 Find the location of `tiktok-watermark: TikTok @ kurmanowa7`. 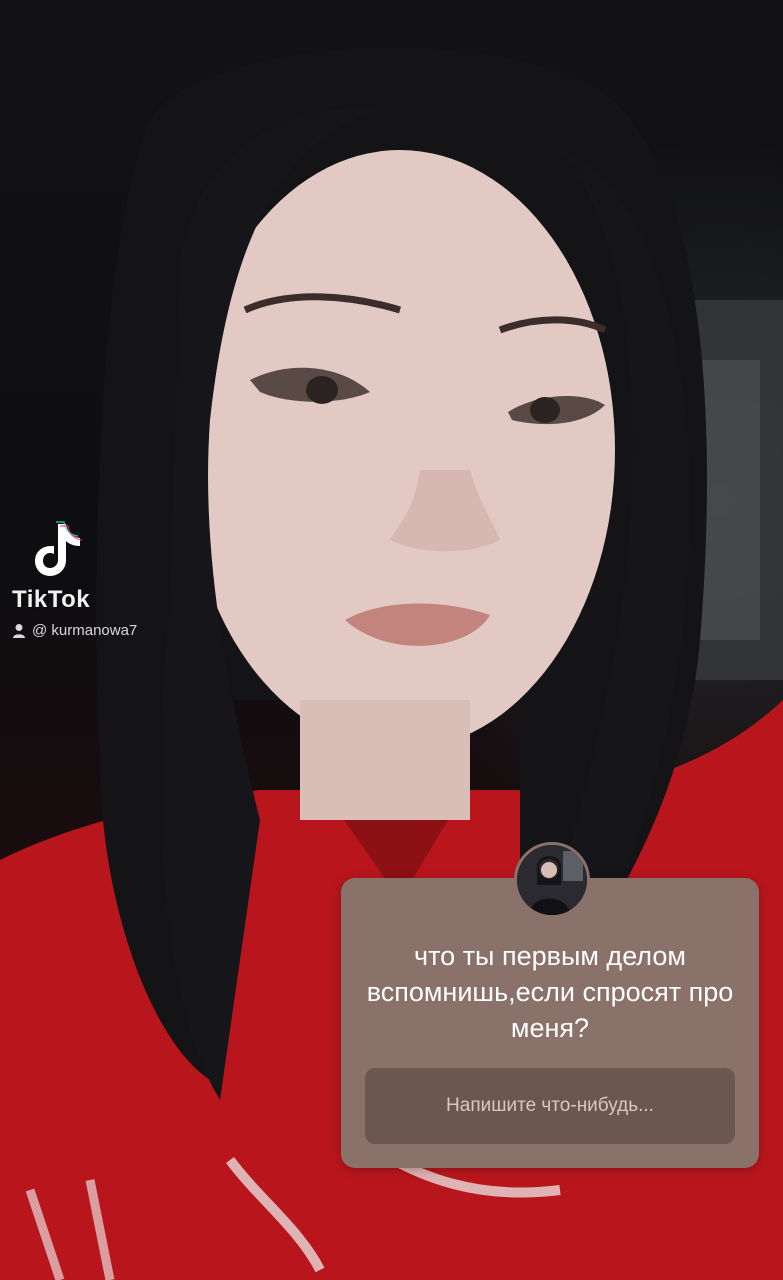

tiktok-watermark: TikTok @ kurmanowa7 is located at coordinates (97, 585).